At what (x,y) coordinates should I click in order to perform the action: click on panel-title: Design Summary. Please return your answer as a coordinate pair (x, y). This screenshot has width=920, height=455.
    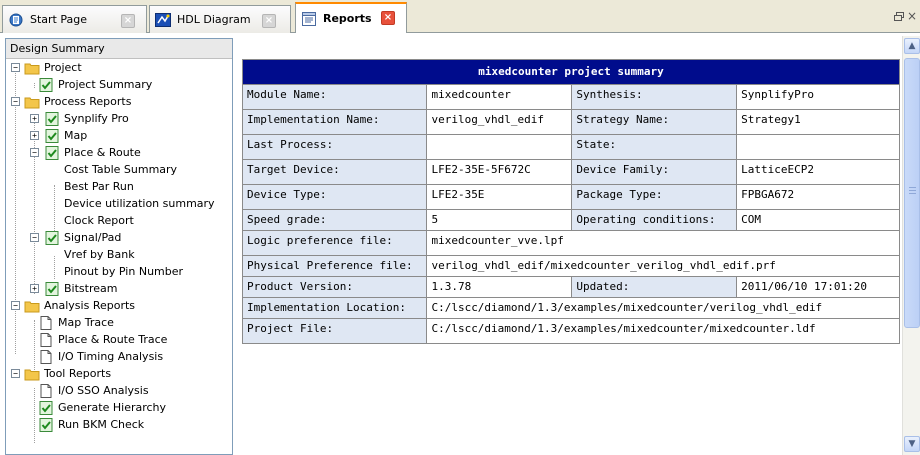
    Looking at the image, I should click on (119, 49).